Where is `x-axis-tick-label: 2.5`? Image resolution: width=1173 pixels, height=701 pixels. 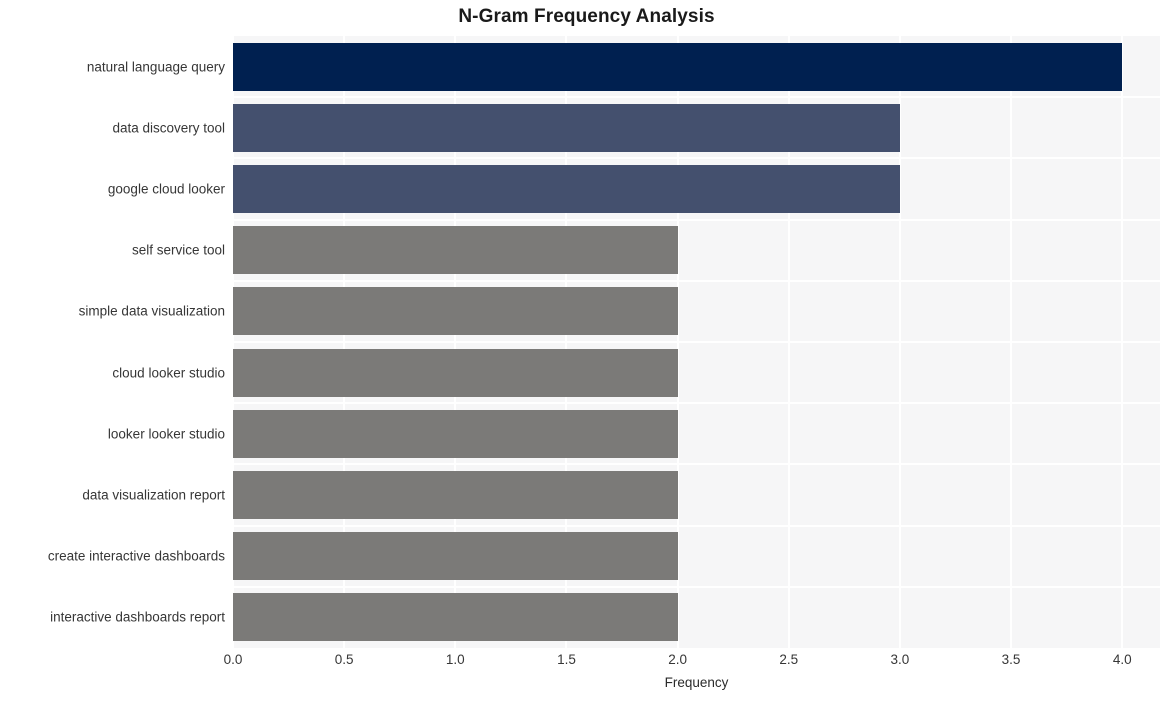 x-axis-tick-label: 2.5 is located at coordinates (789, 659).